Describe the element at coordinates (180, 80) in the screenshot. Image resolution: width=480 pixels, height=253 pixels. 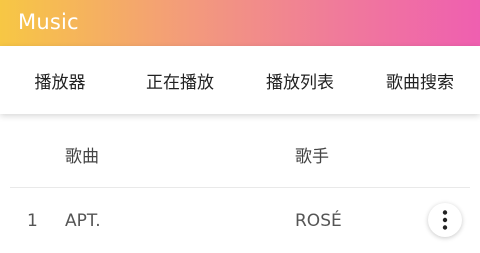
I see `tab-now-playing: 正在播放` at that location.